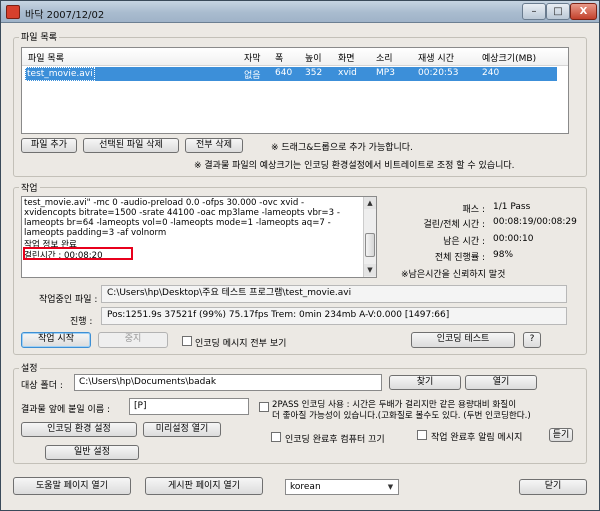 The height and width of the screenshot is (511, 600). I want to click on progress-label: 진행 :, so click(81, 322).